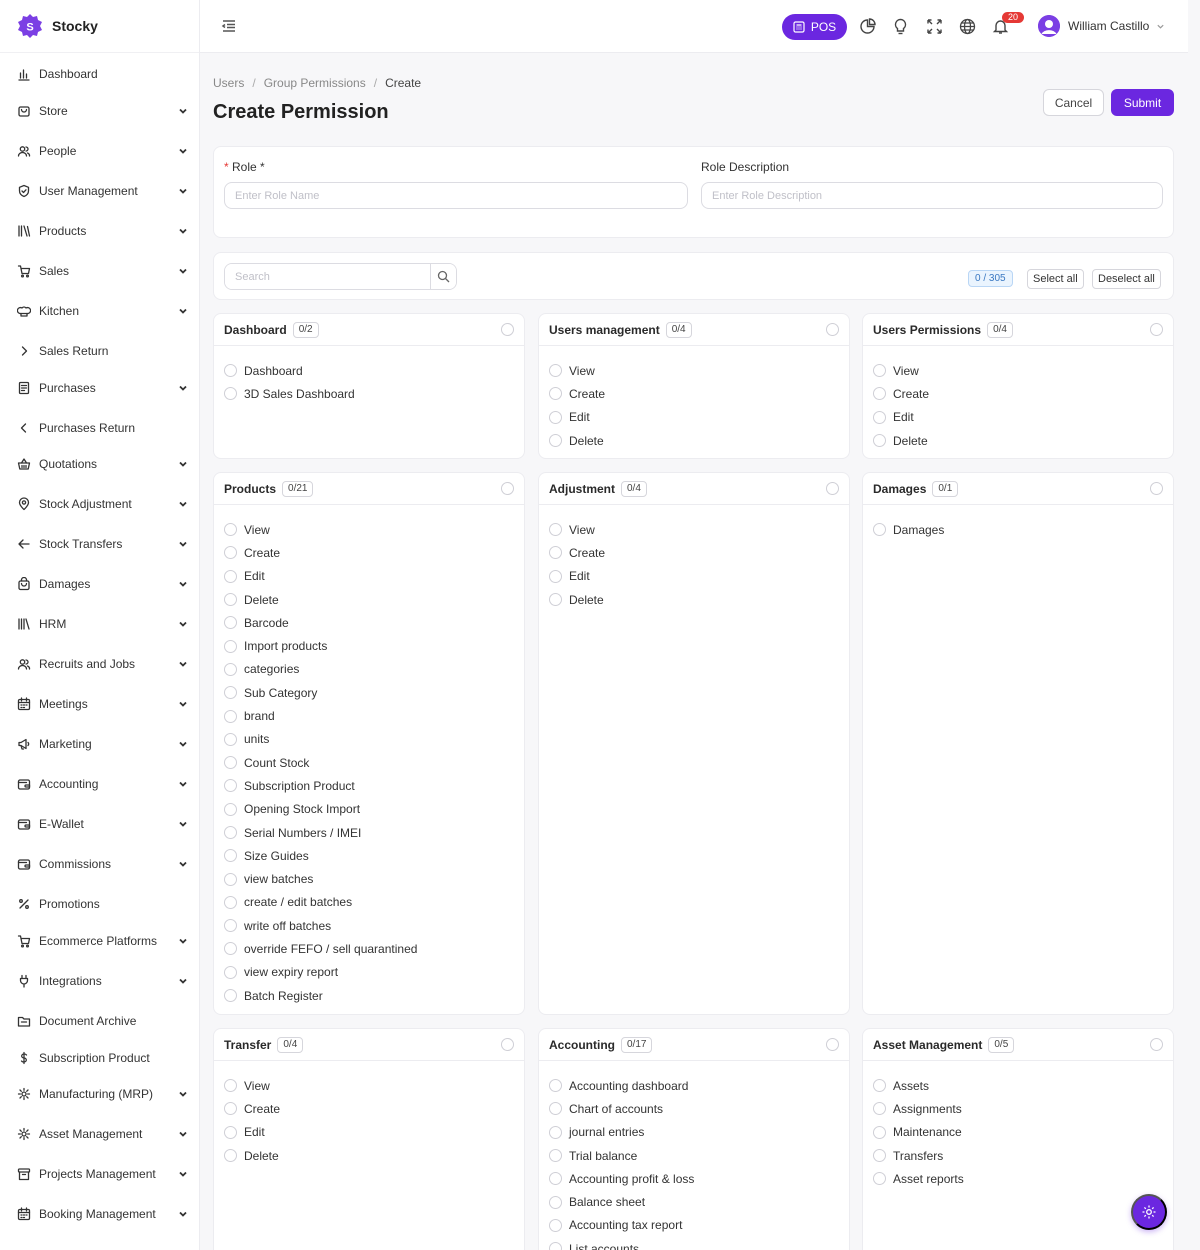  Describe the element at coordinates (1018, 1108) in the screenshot. I see `permission-item: Assignments` at that location.